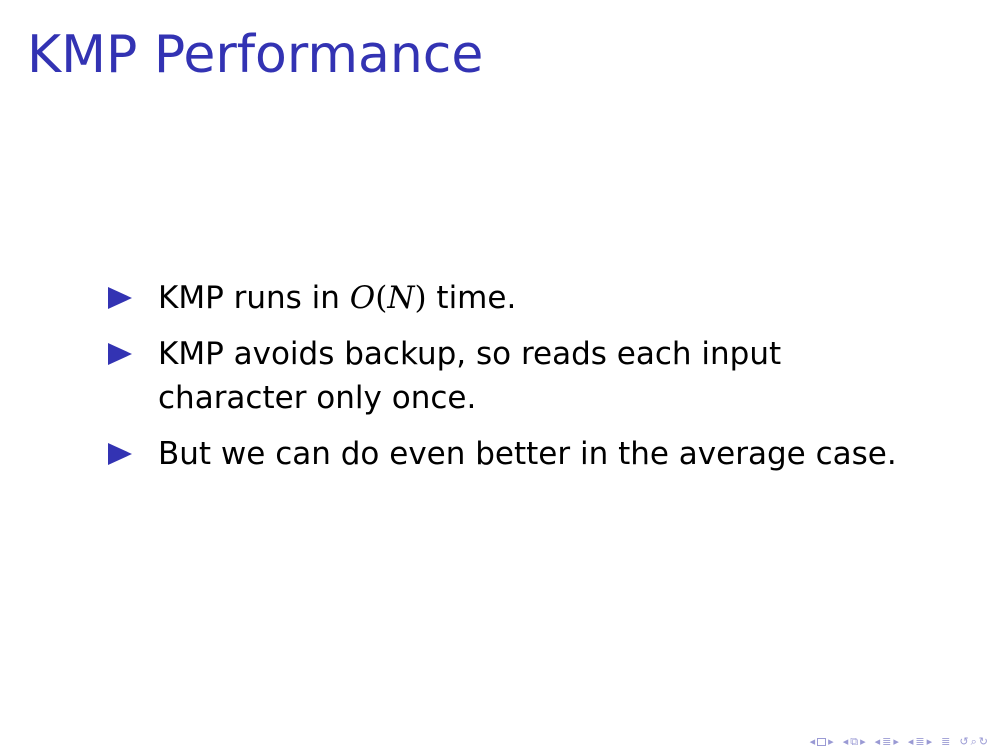 The width and height of the screenshot is (1008, 756). I want to click on math-open-paren: (, so click(381, 298).